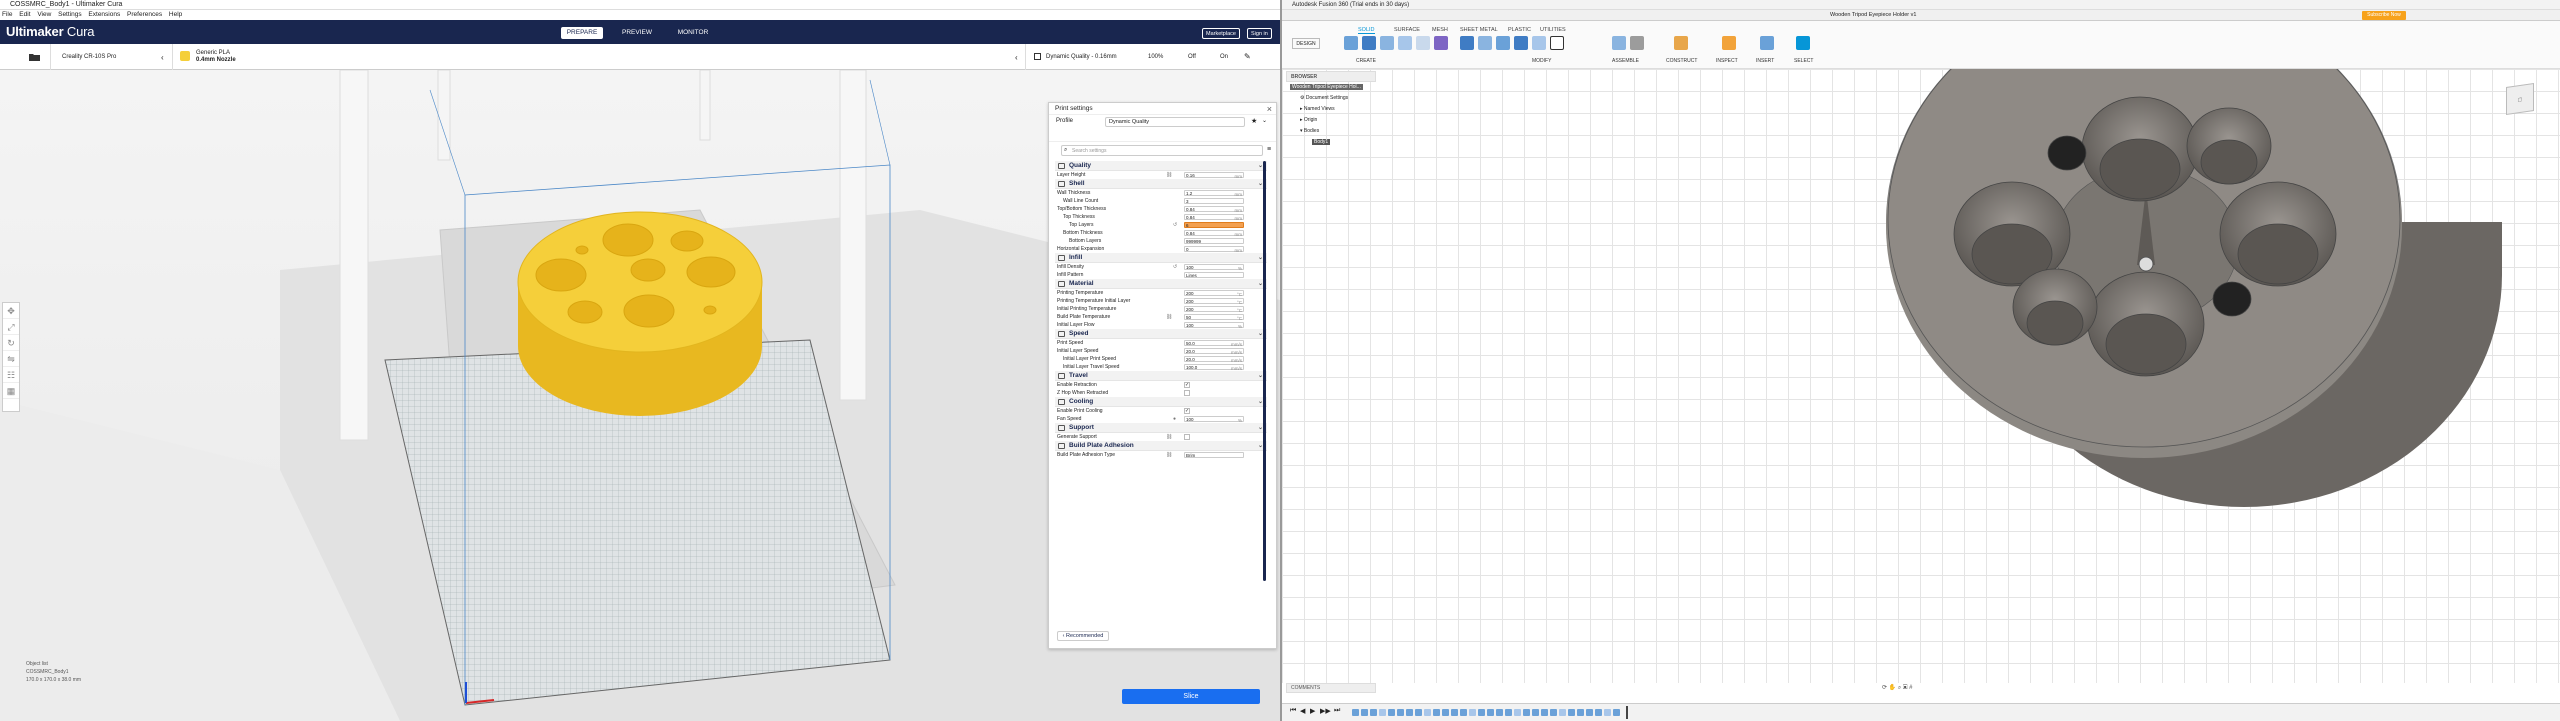  Describe the element at coordinates (1161, 166) in the screenshot. I see `settings-category: Quality ⌄` at that location.